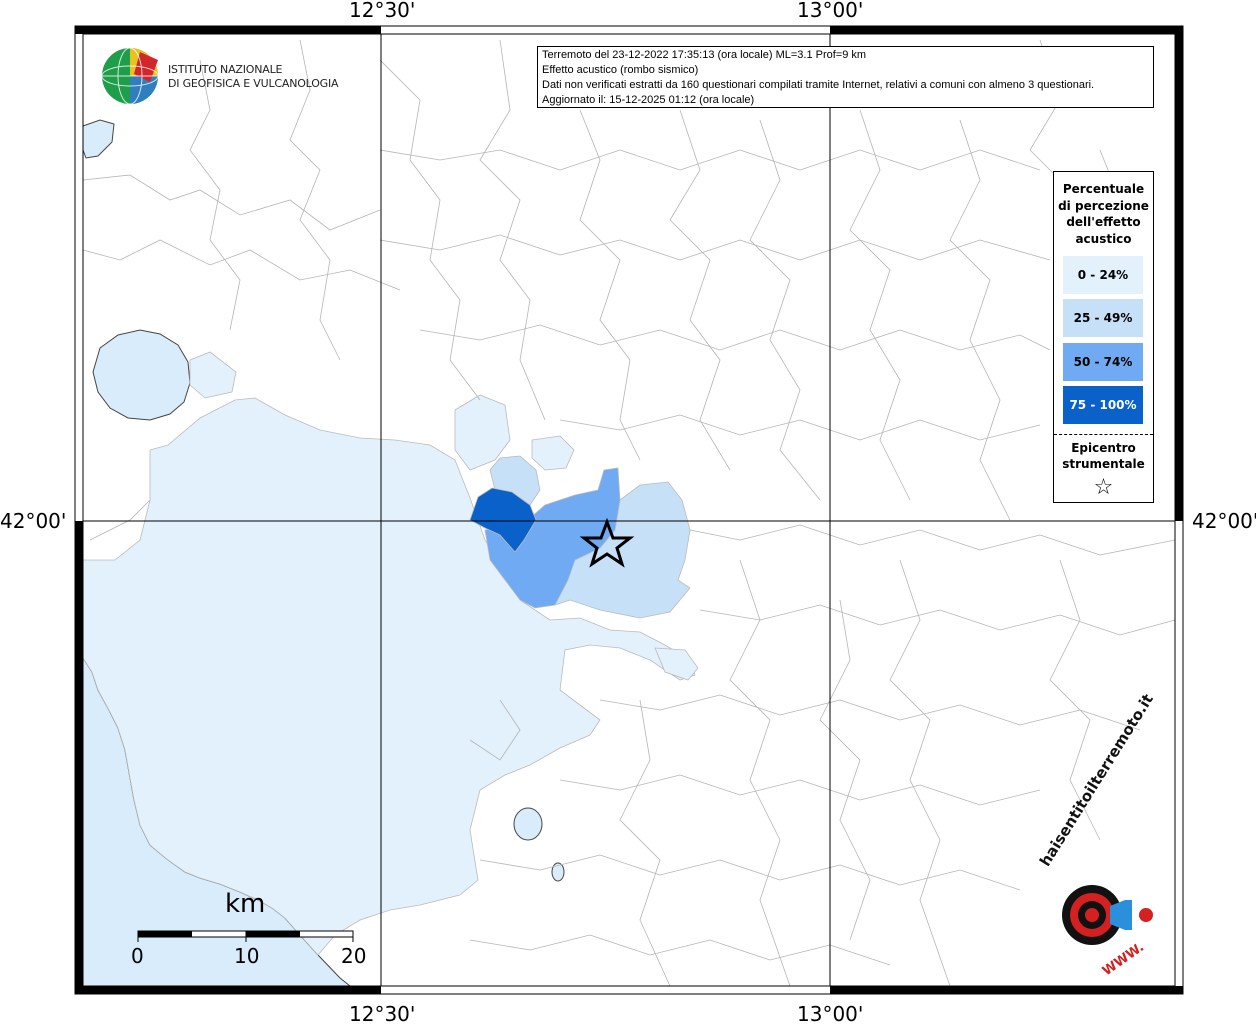  I want to click on scale-tick-10: 10, so click(247, 956).